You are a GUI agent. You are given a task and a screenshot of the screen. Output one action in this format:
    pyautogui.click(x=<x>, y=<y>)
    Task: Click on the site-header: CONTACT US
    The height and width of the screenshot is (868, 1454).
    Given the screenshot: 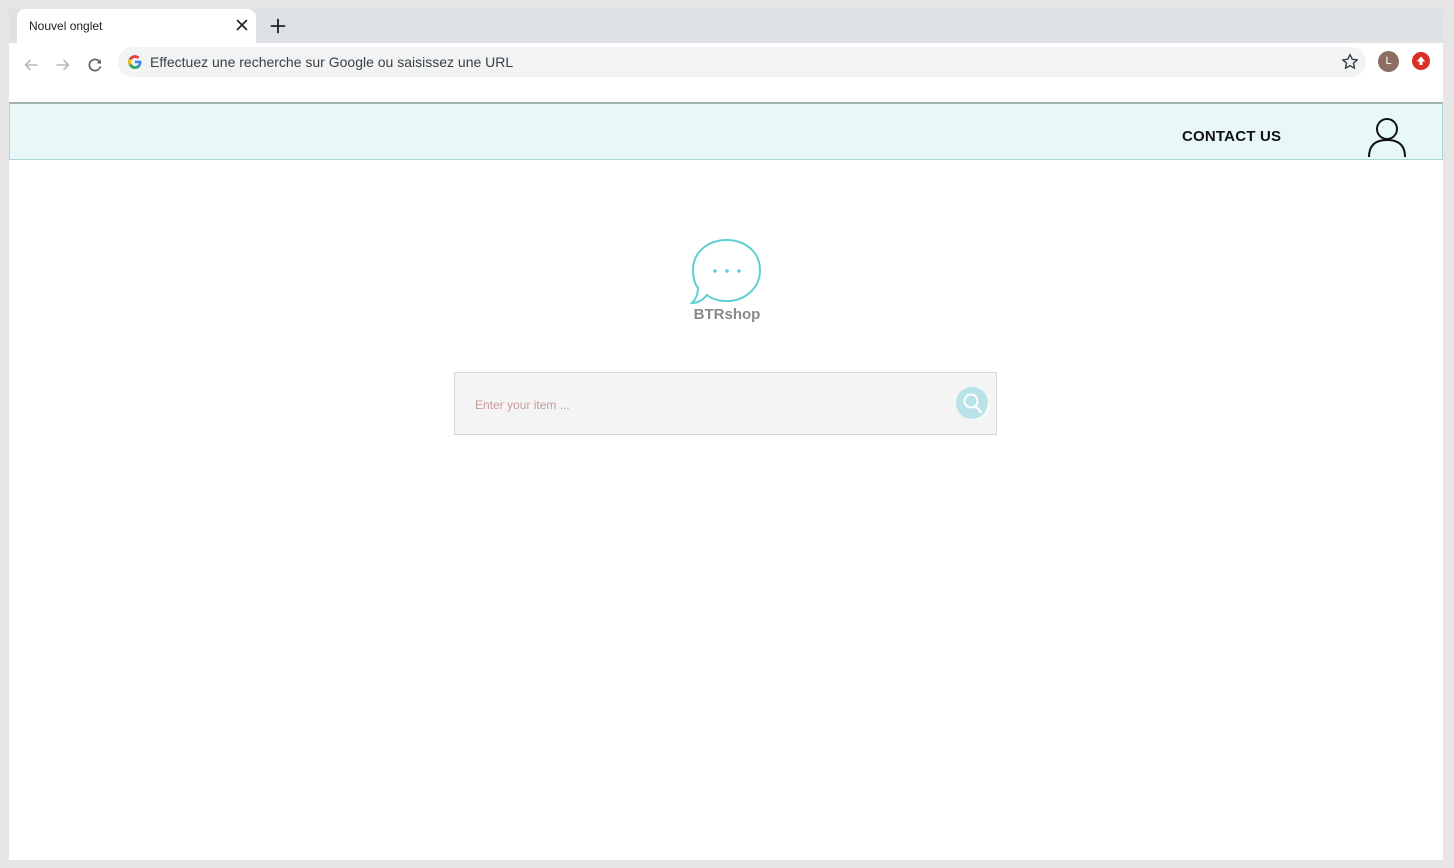 What is the action you would take?
    pyautogui.click(x=726, y=131)
    